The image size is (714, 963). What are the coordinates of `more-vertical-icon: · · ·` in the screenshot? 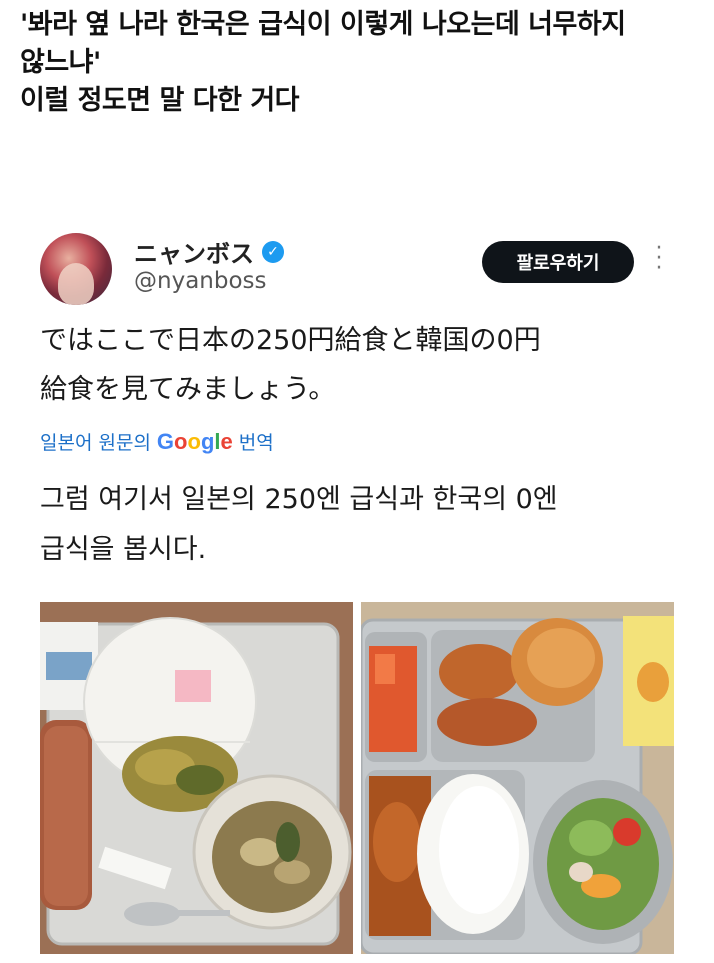 It's located at (659, 259).